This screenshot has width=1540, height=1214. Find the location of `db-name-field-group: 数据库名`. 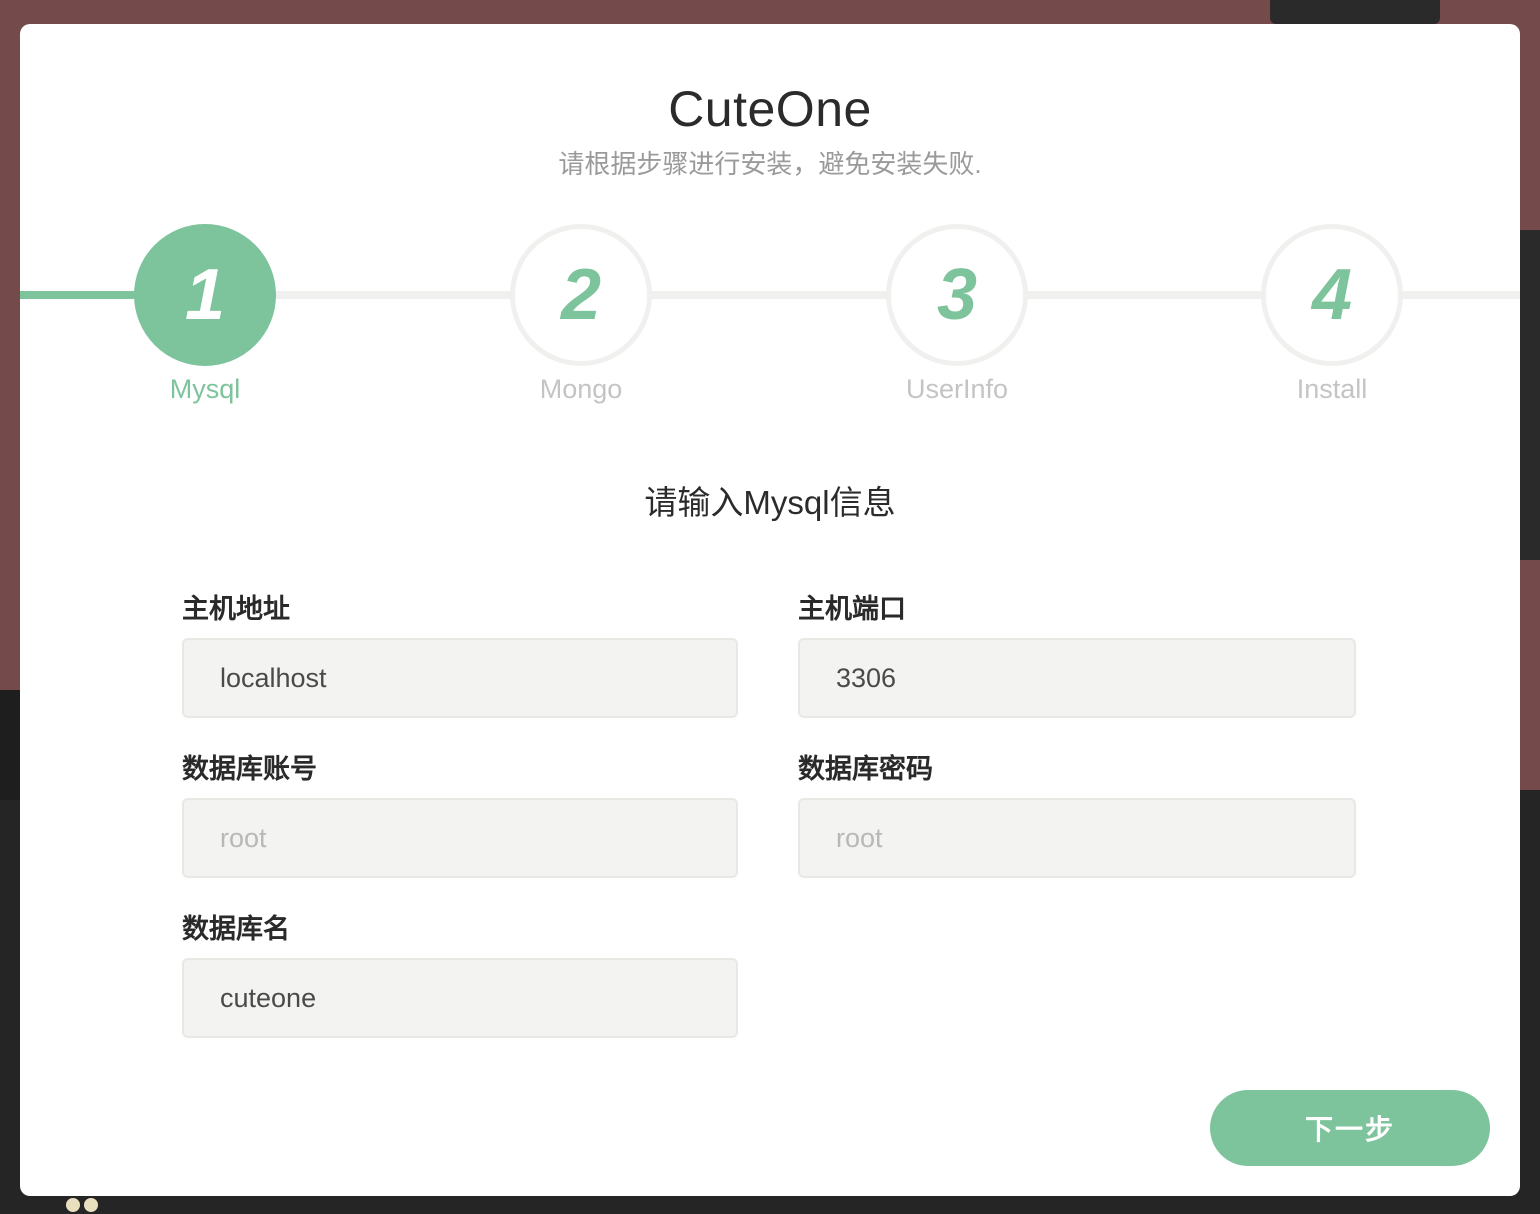

db-name-field-group: 数据库名 is located at coordinates (460, 974).